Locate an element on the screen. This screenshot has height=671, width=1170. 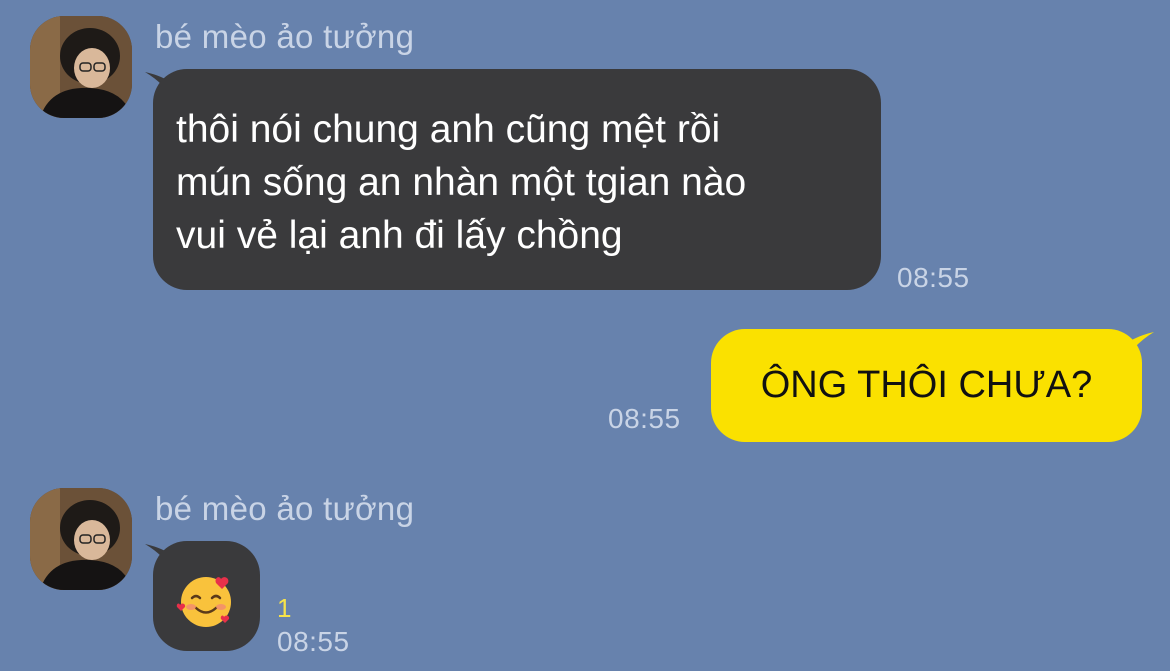
unread-count: 1 is located at coordinates (284, 608).